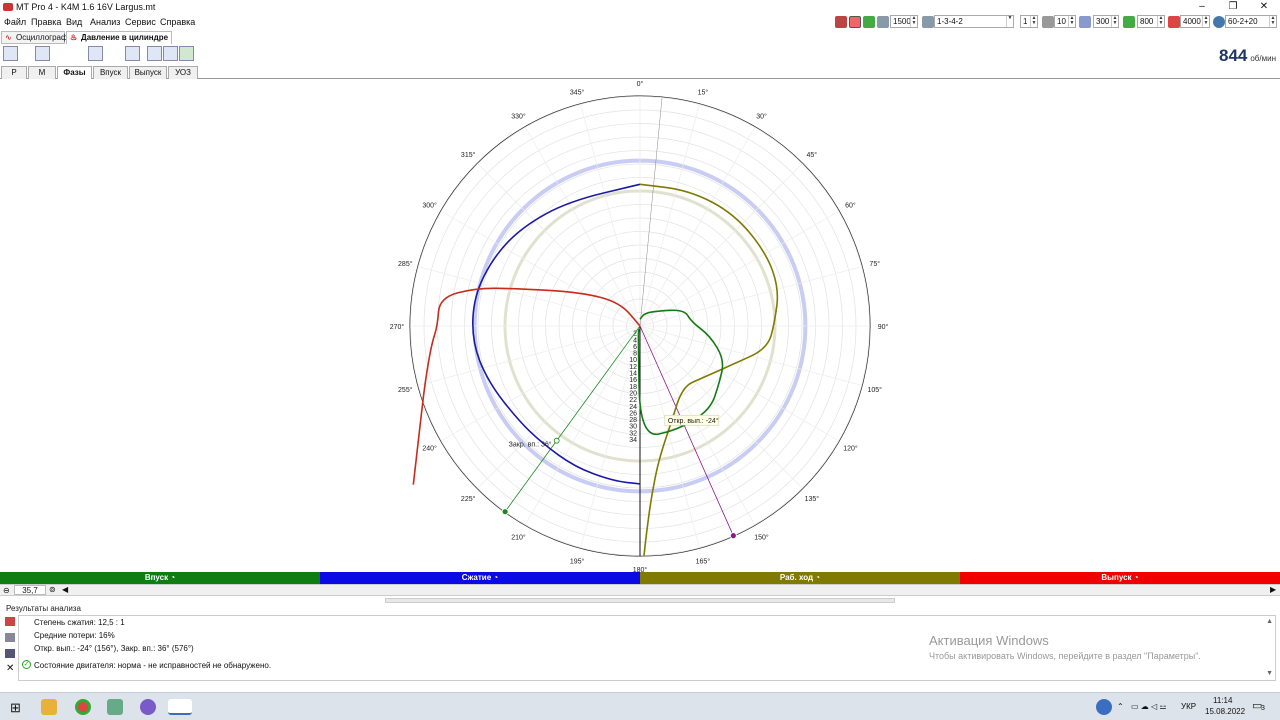  Describe the element at coordinates (693, 421) in the screenshot. I see `exhaust-open-label: Откр. вып.: -24°` at that location.